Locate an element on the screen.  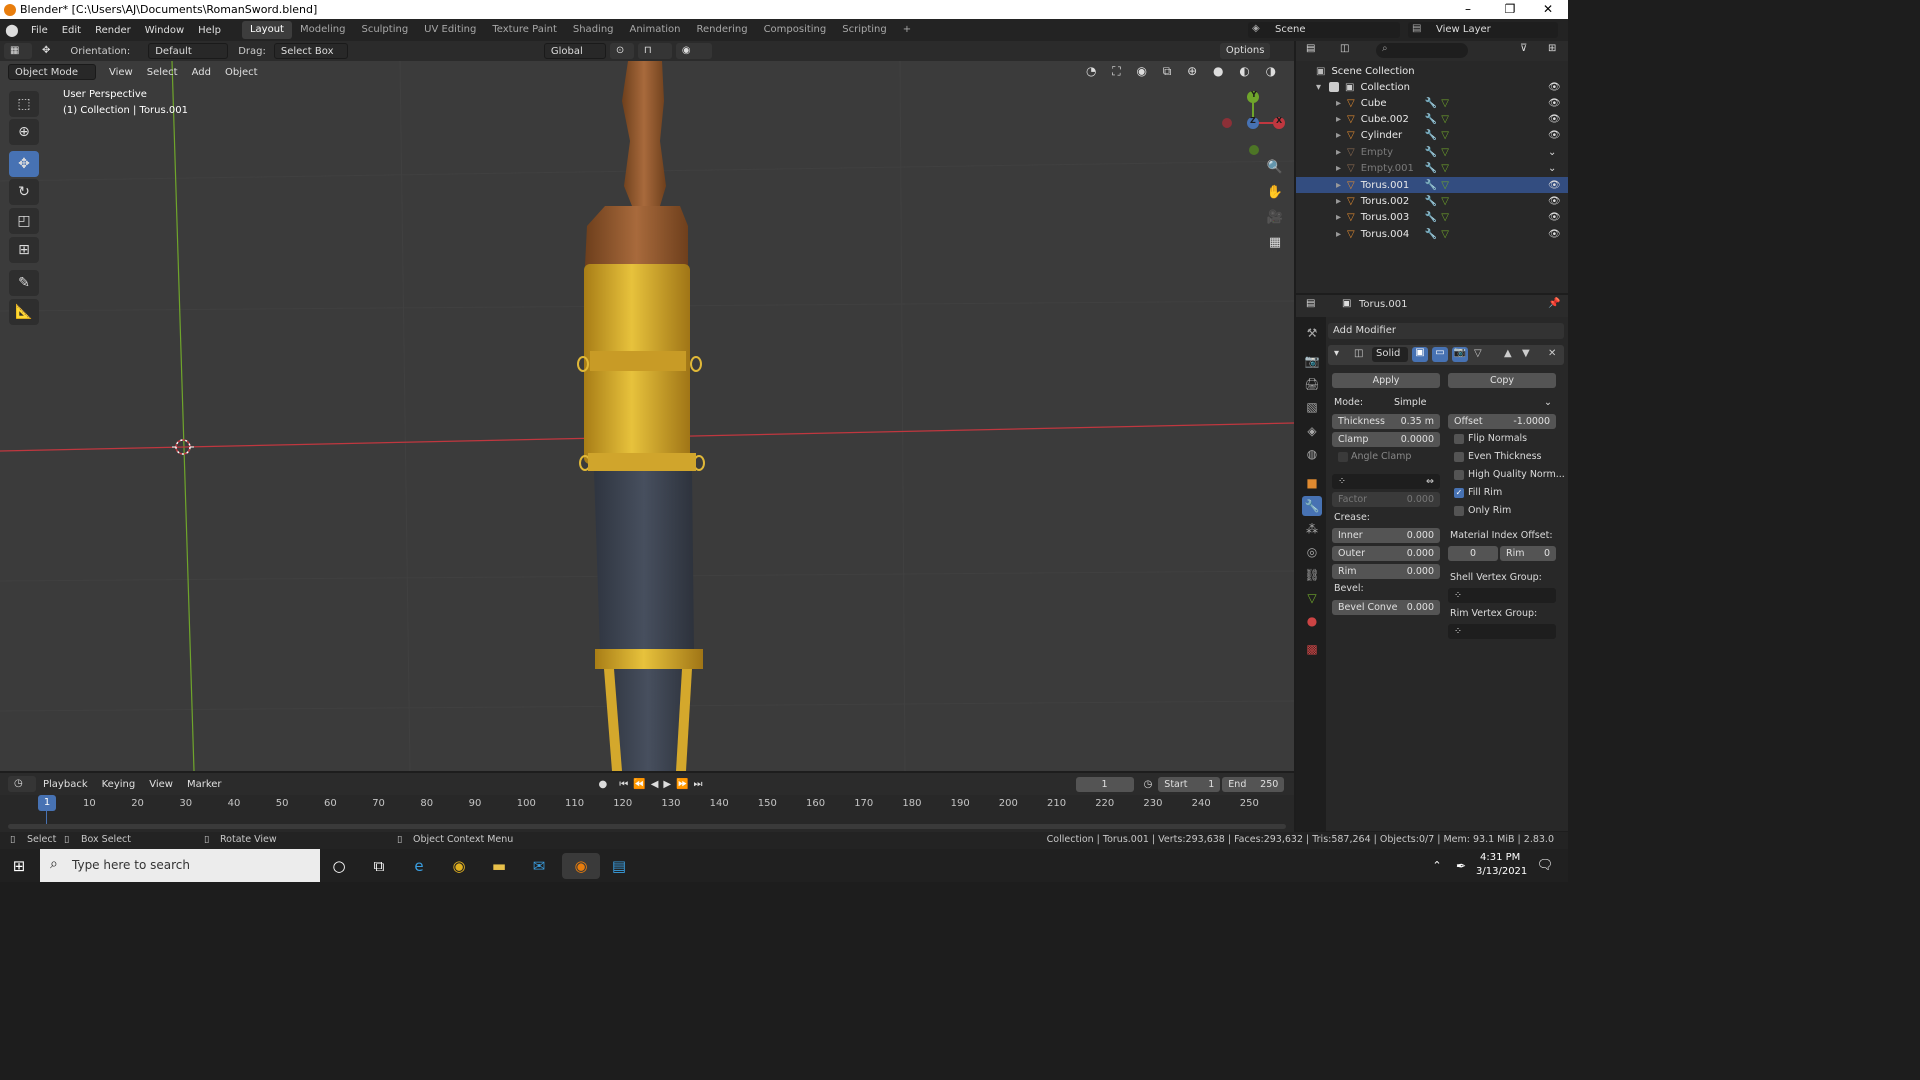
timeline-menu-view: View is located at coordinates (161, 784).